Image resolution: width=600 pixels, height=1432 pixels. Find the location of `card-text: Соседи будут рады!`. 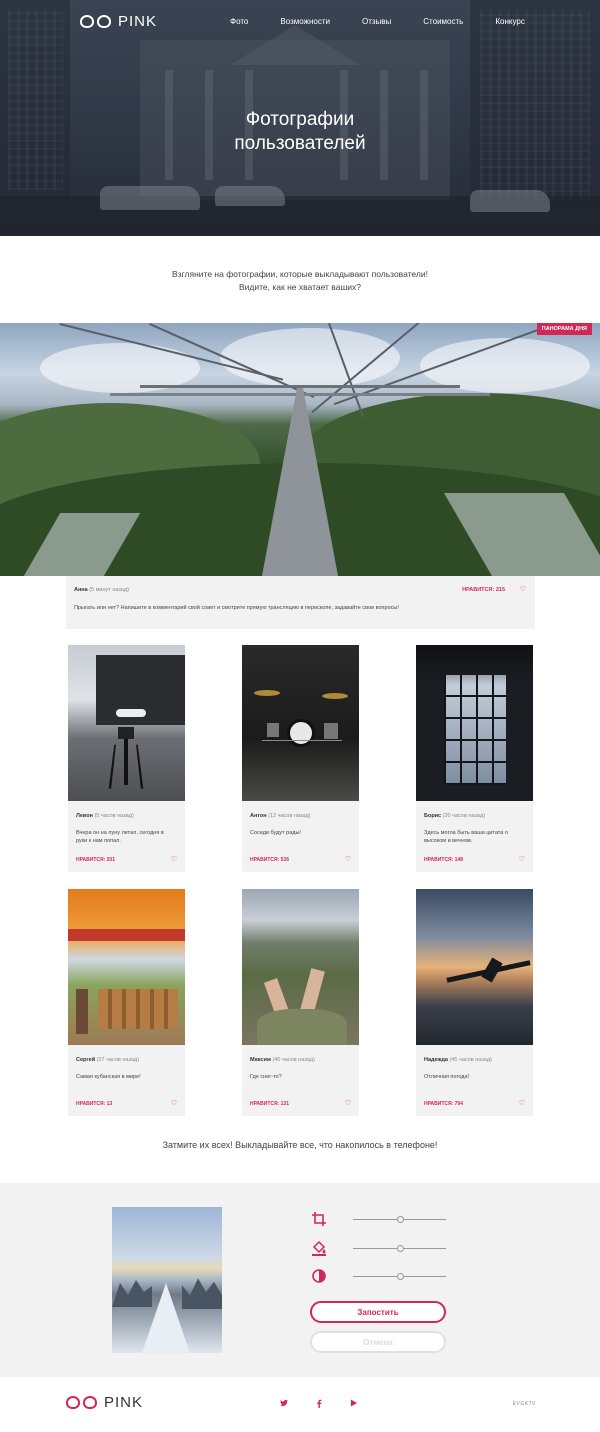

card-text: Соседи будут рады! is located at coordinates (275, 833).